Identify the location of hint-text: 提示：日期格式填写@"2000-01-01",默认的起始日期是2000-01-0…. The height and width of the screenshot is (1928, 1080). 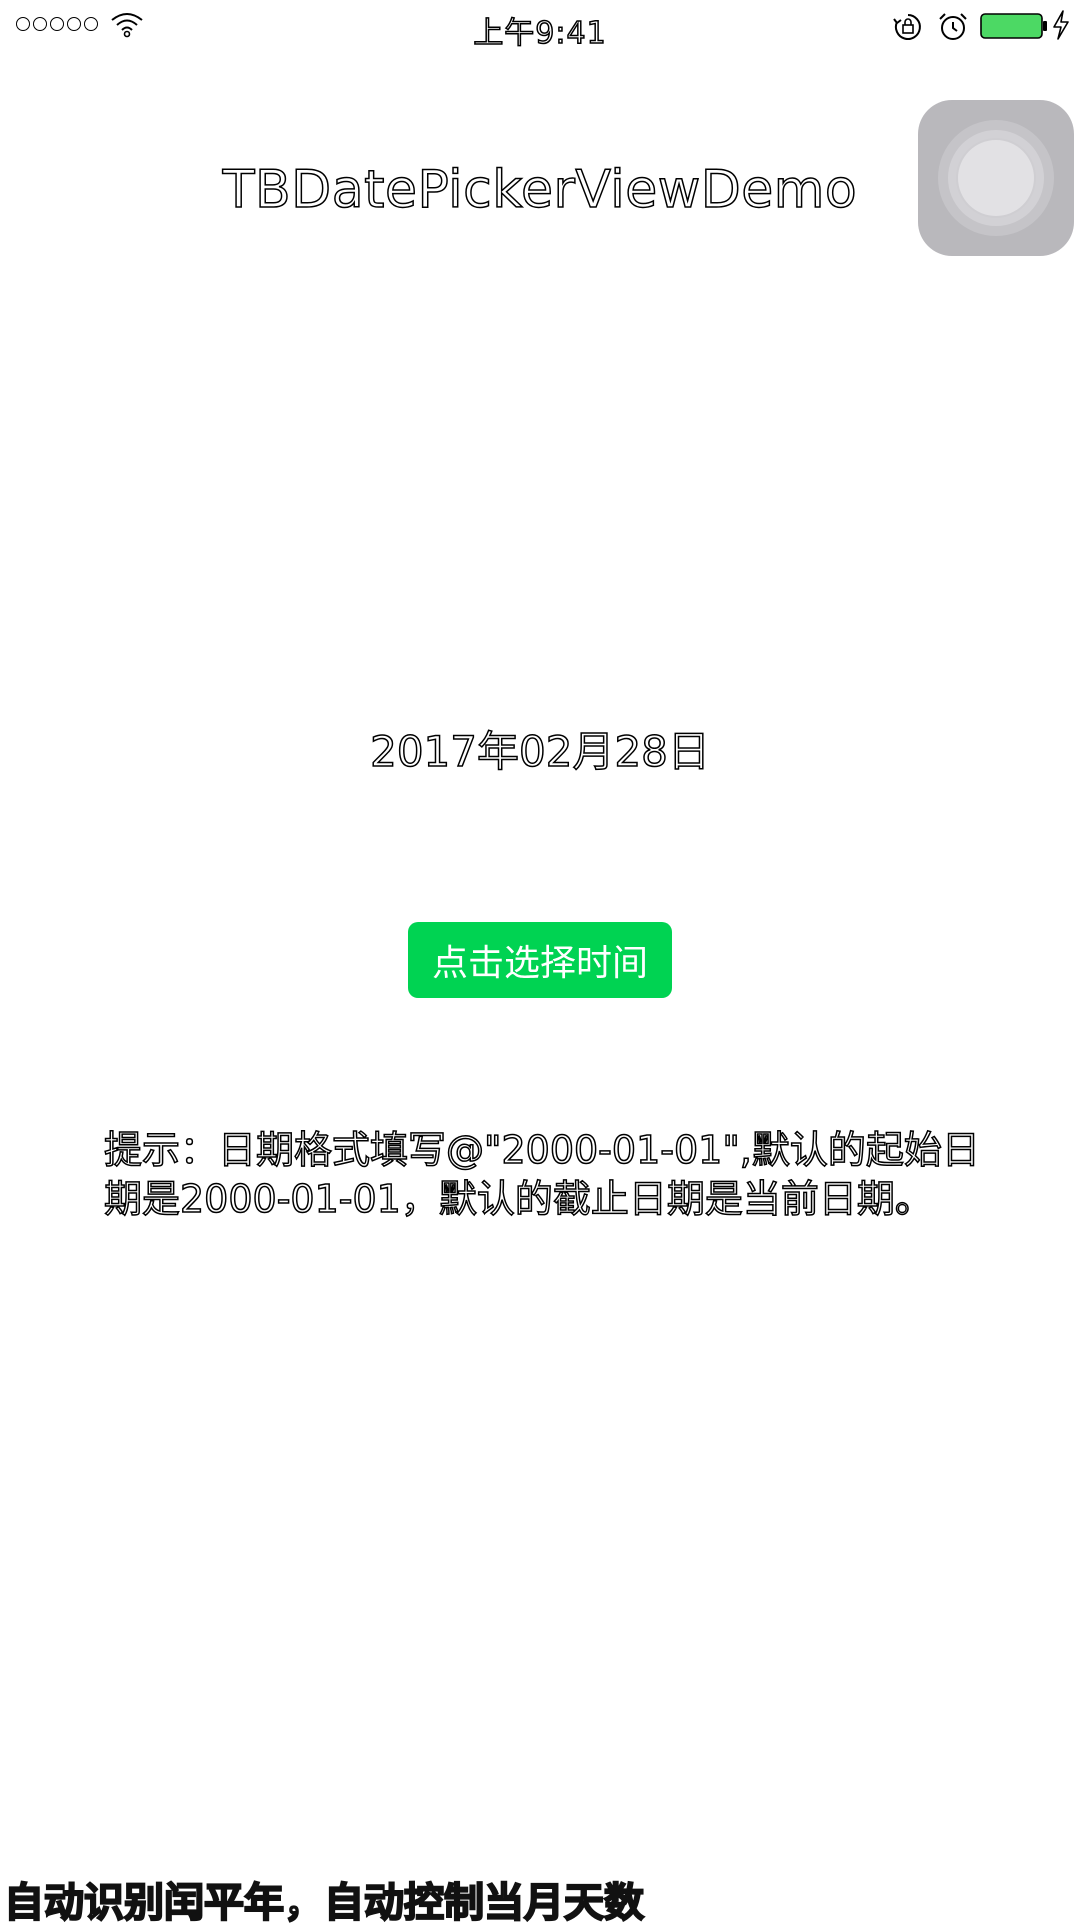
(541, 1174).